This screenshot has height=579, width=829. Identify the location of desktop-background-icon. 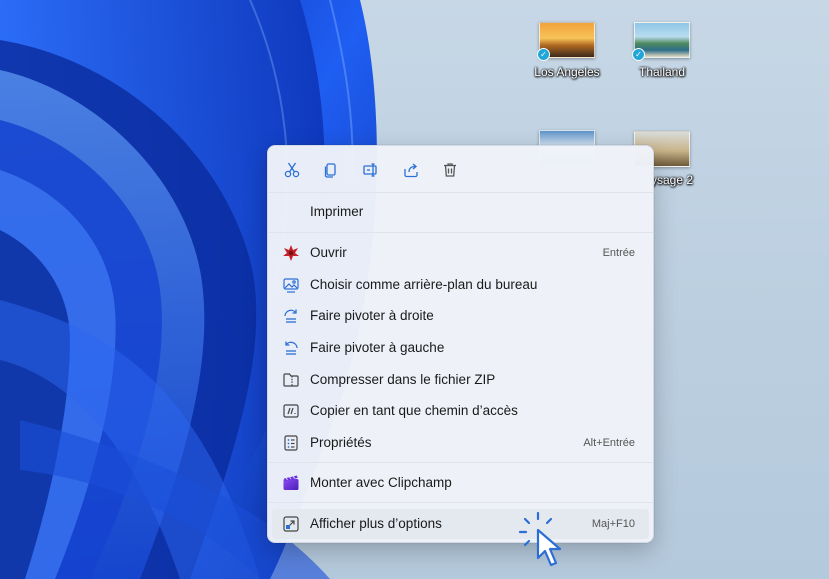
(291, 285).